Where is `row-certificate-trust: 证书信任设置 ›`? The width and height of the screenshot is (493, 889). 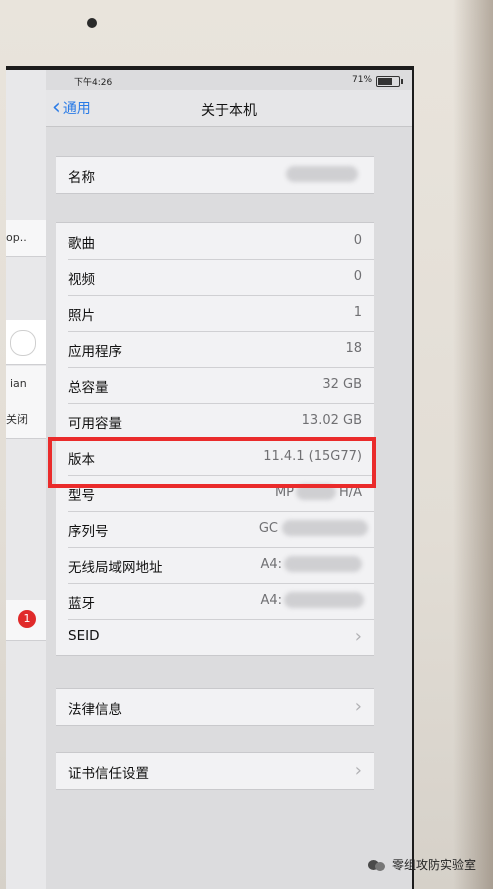 row-certificate-trust: 证书信任设置 › is located at coordinates (215, 771).